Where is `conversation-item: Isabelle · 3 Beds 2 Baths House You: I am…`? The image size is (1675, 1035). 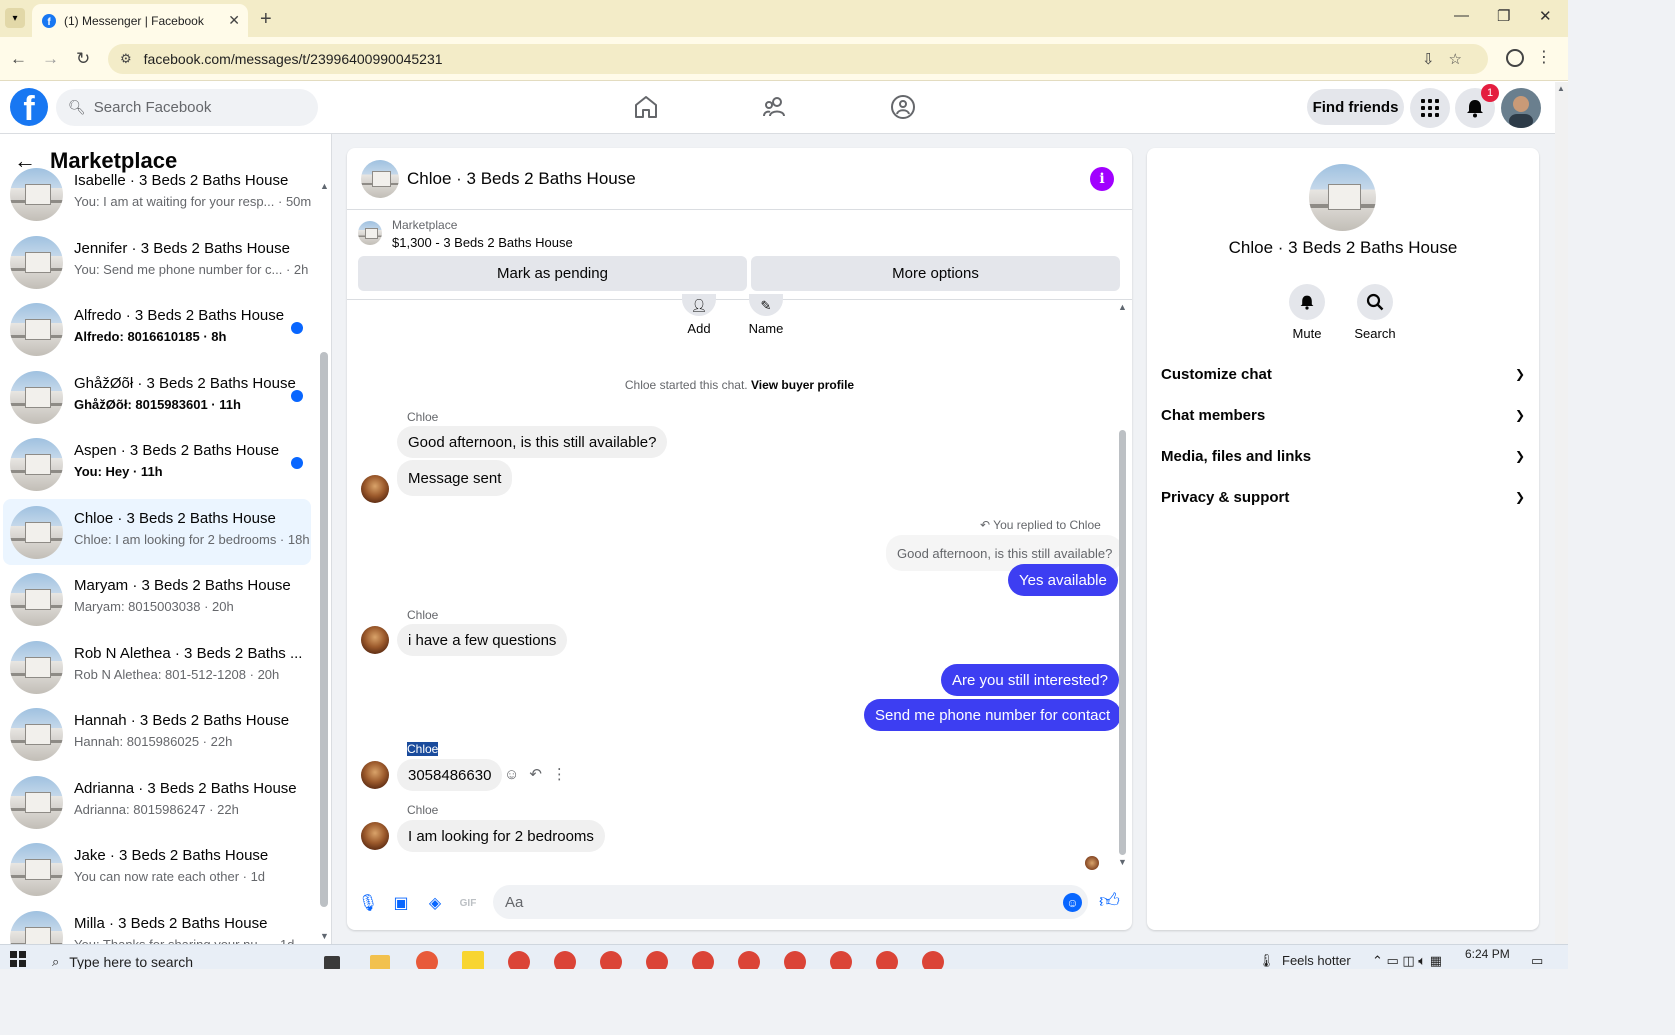 conversation-item: Isabelle · 3 Beds 2 Baths House You: I am… is located at coordinates (157, 194).